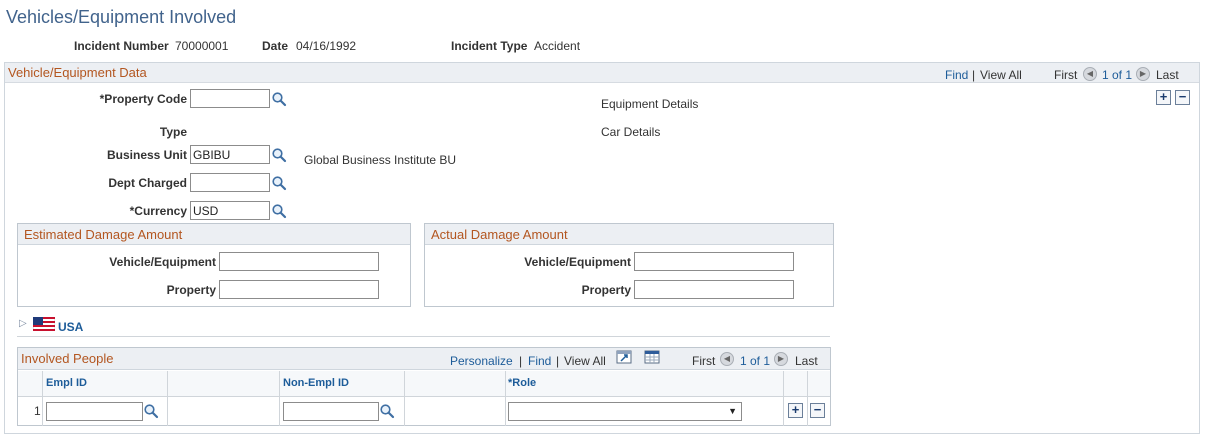  Describe the element at coordinates (326, 46) in the screenshot. I see `date-value: 04/16/1992` at that location.